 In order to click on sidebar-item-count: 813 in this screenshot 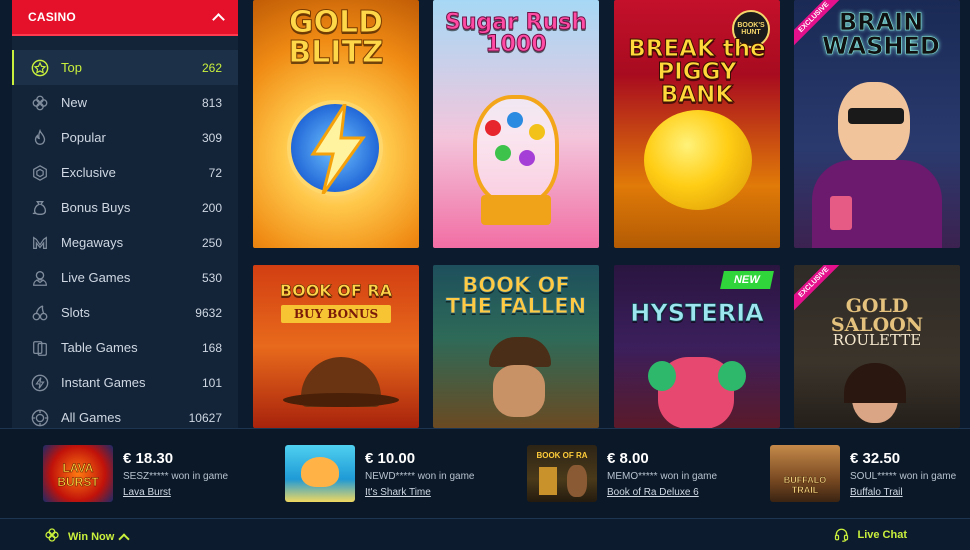, I will do `click(211, 102)`.